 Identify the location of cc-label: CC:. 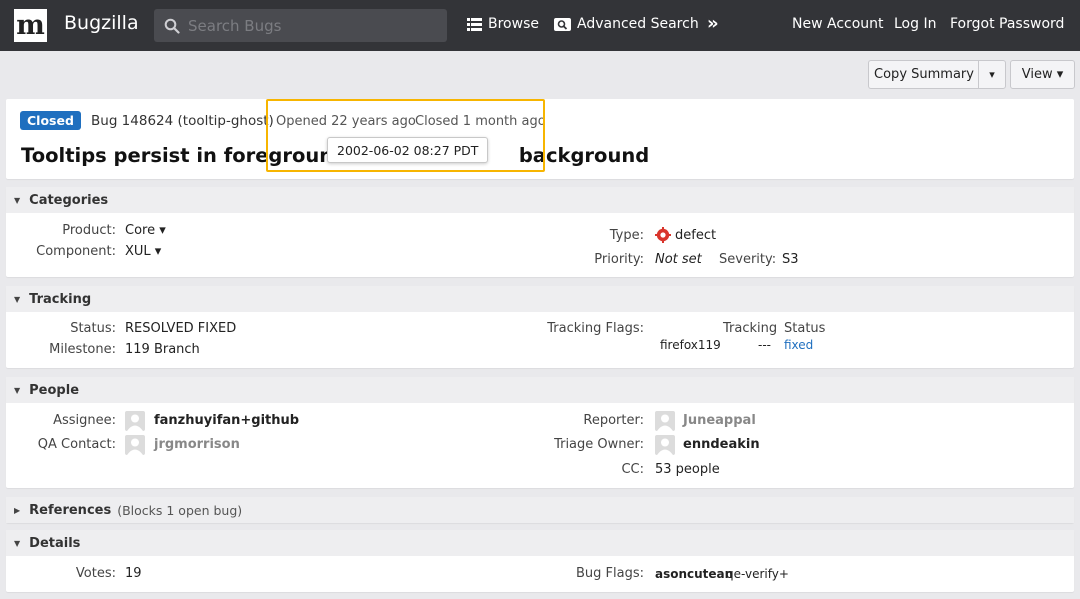
(632, 469).